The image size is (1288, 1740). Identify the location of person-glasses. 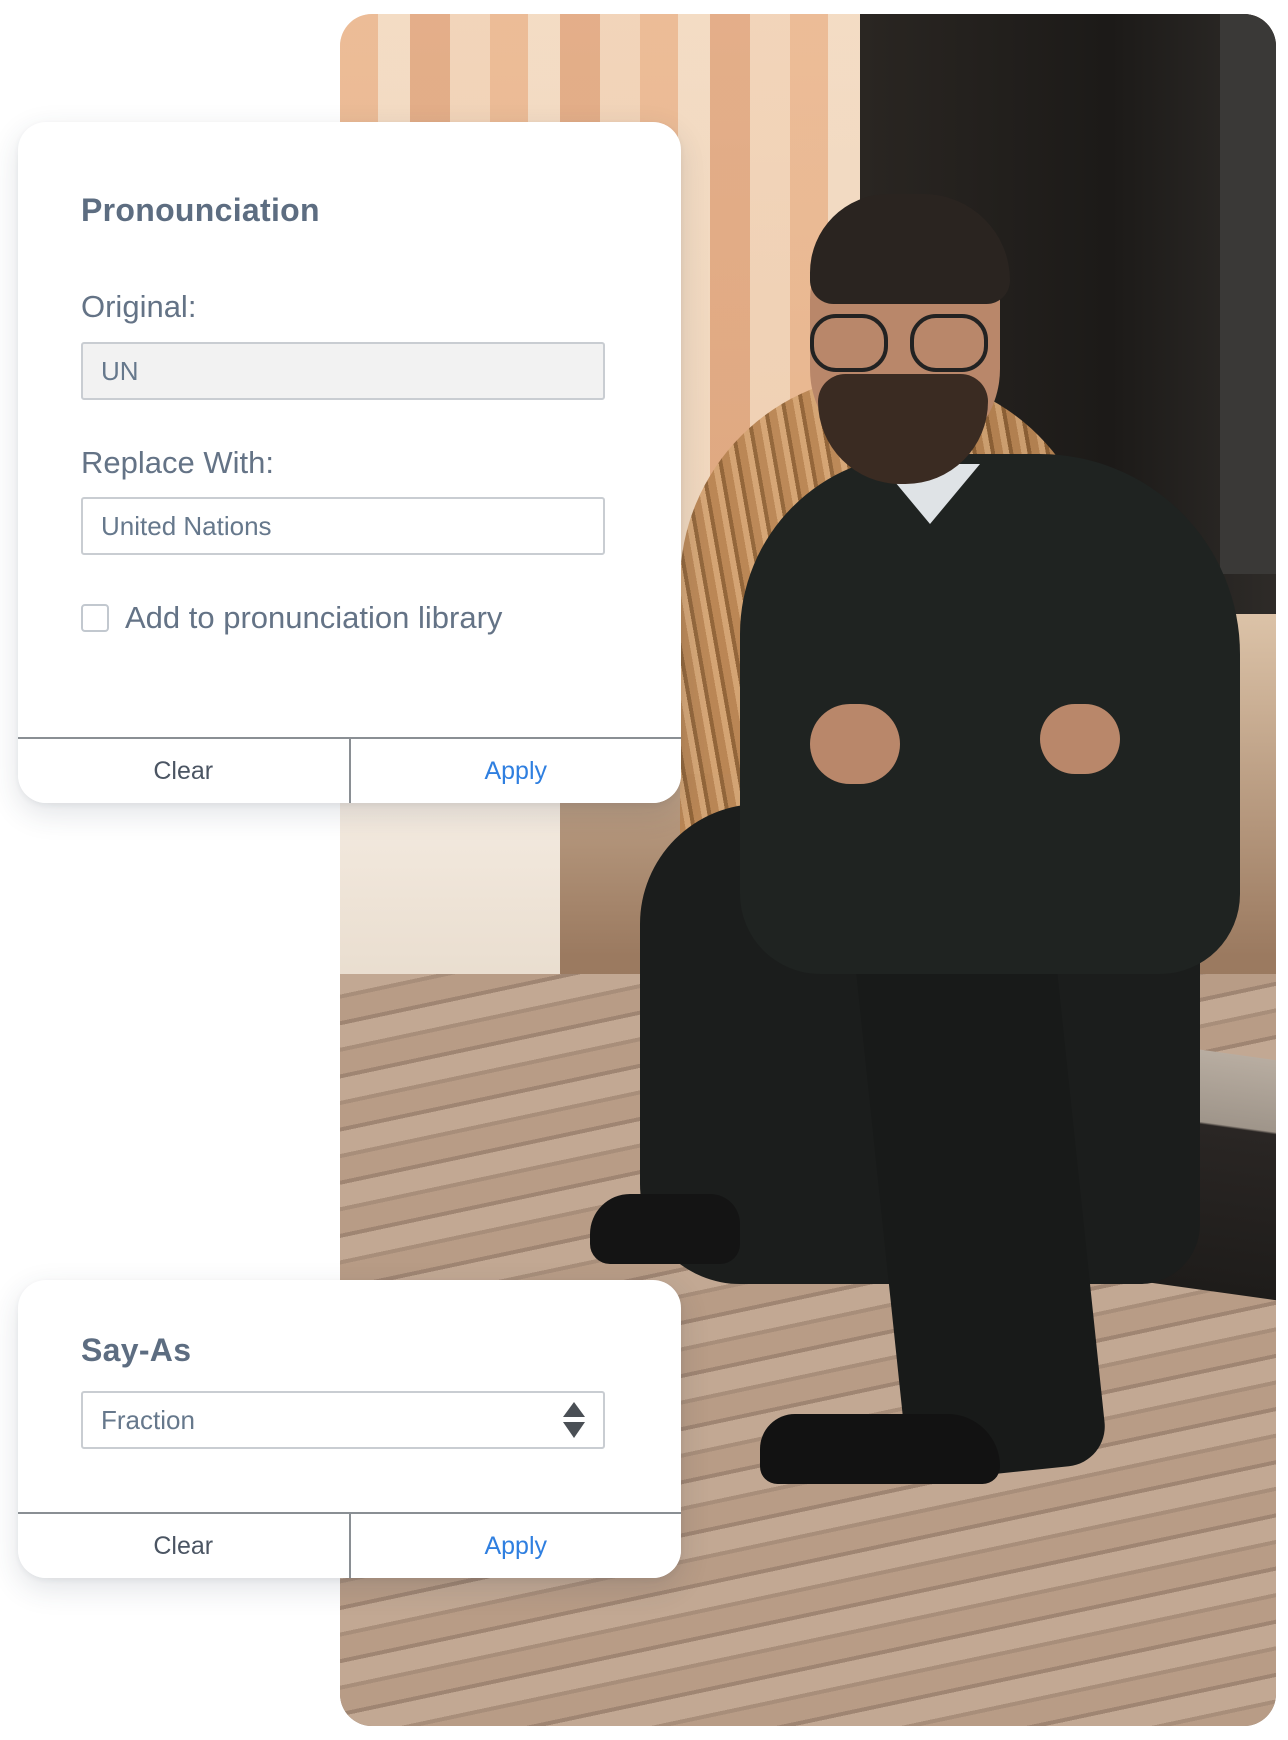
(900, 344).